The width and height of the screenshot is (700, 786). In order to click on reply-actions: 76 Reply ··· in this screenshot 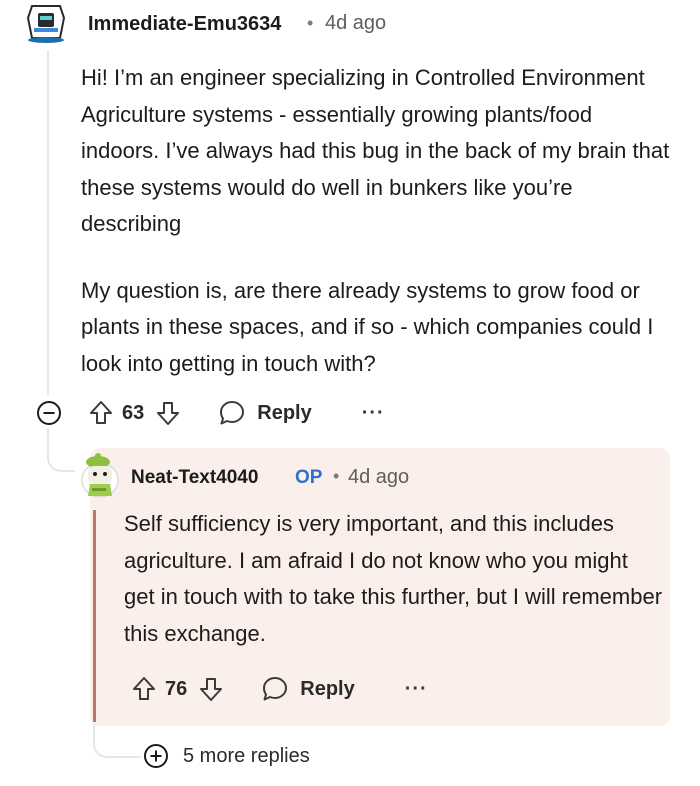, I will do `click(280, 689)`.